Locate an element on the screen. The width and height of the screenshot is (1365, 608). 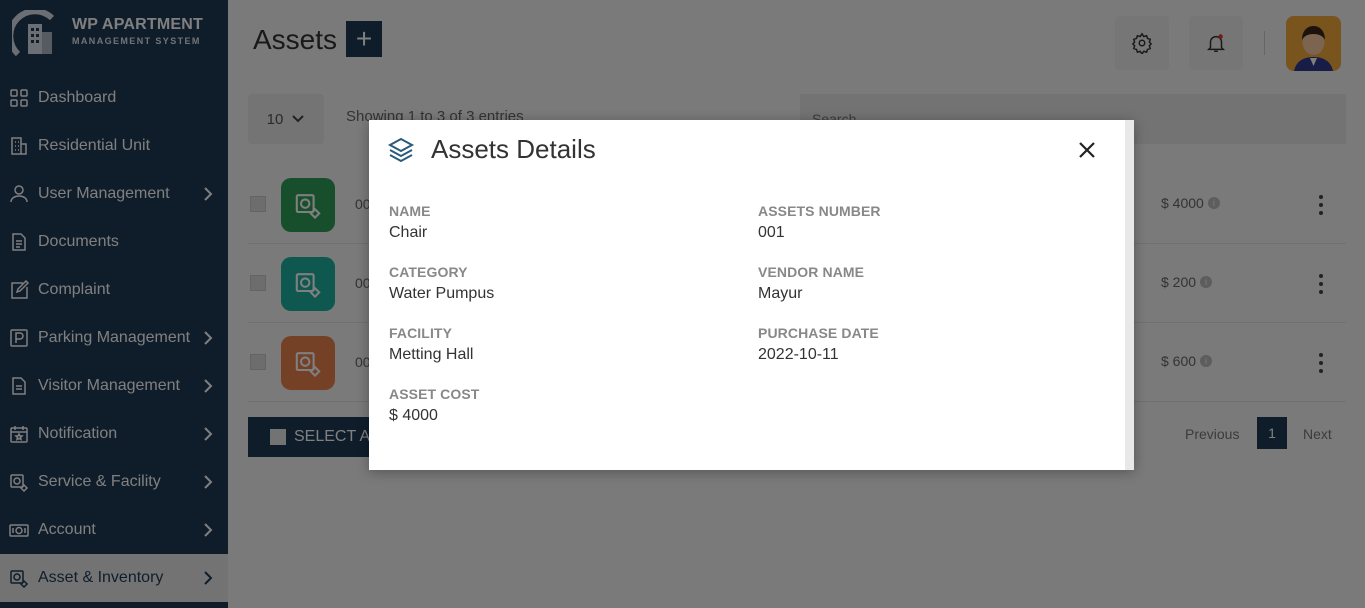
field-value: 001 is located at coordinates (771, 232).